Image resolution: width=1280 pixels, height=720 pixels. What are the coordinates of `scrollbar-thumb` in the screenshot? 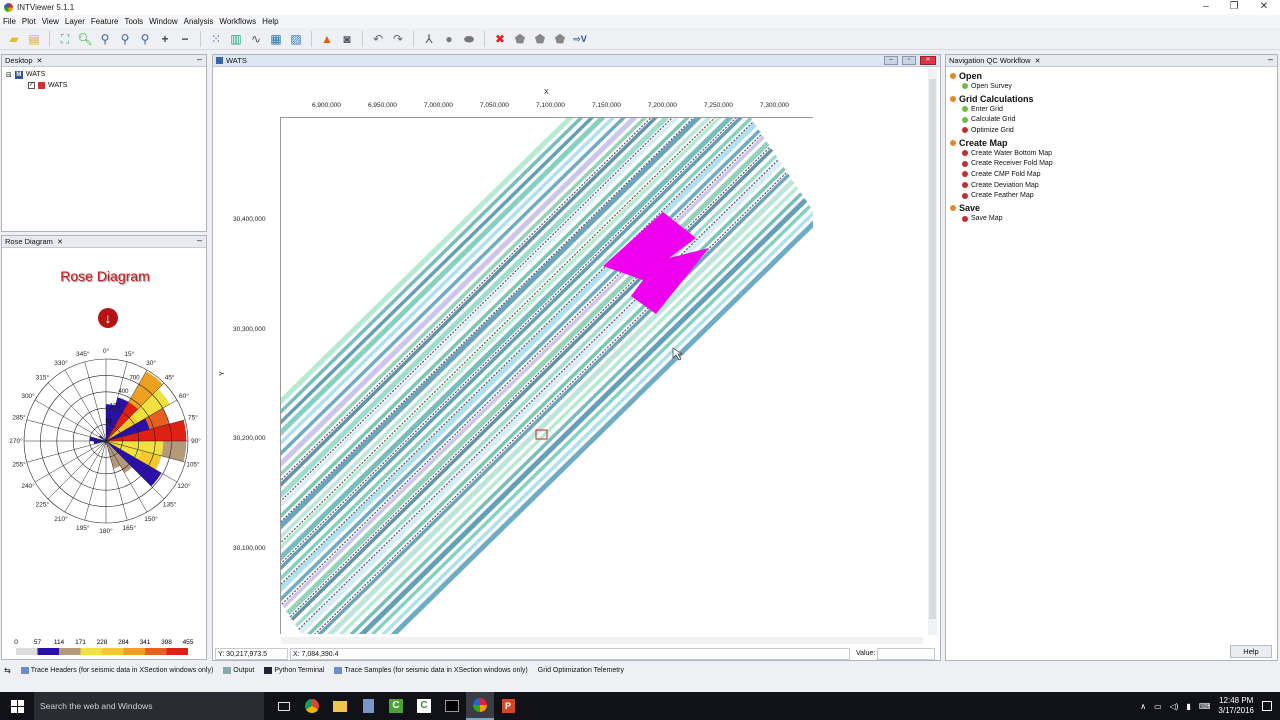 It's located at (932, 349).